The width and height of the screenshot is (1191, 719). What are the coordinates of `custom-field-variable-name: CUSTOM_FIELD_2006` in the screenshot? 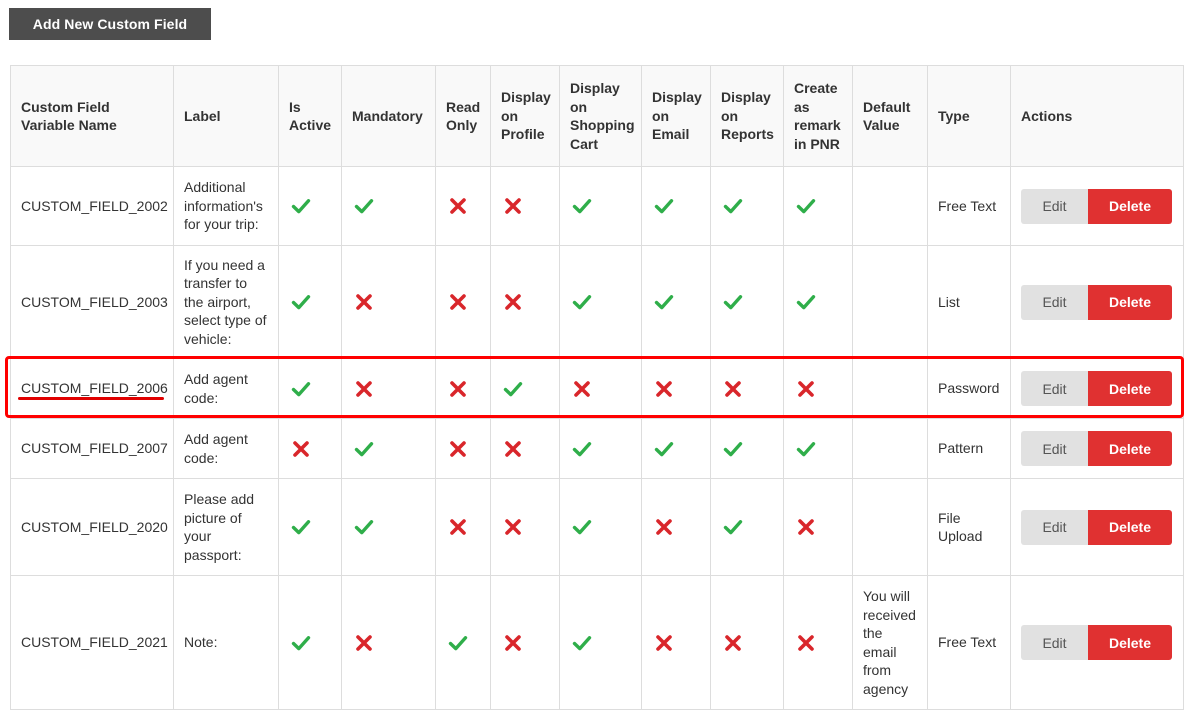 It's located at (92, 388).